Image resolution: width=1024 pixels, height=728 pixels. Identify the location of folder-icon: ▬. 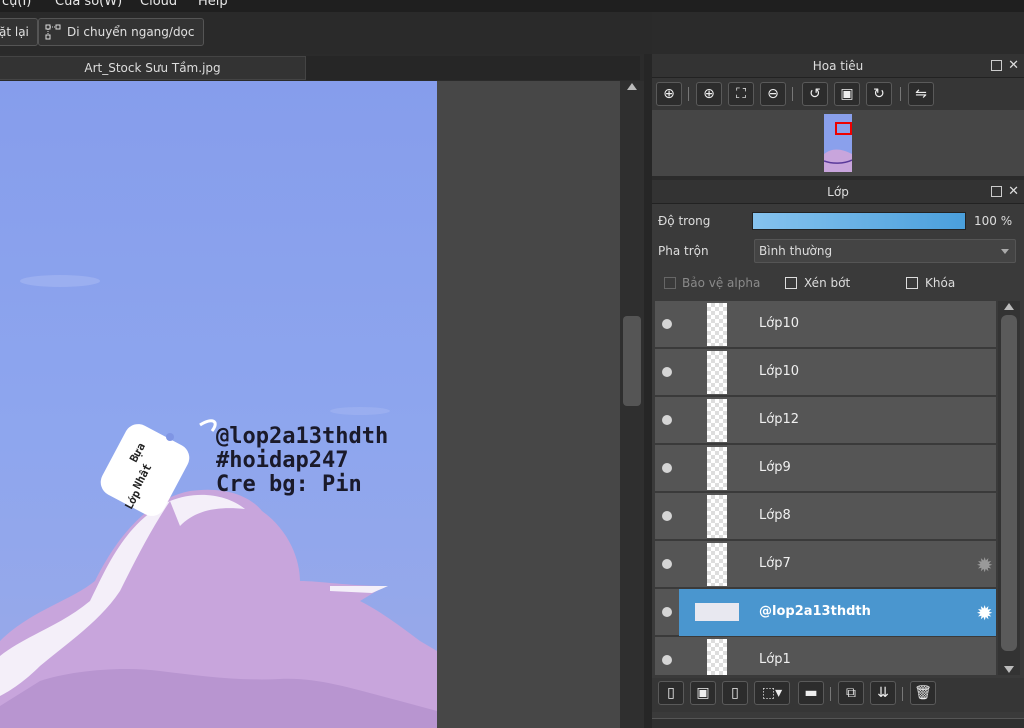
(811, 693).